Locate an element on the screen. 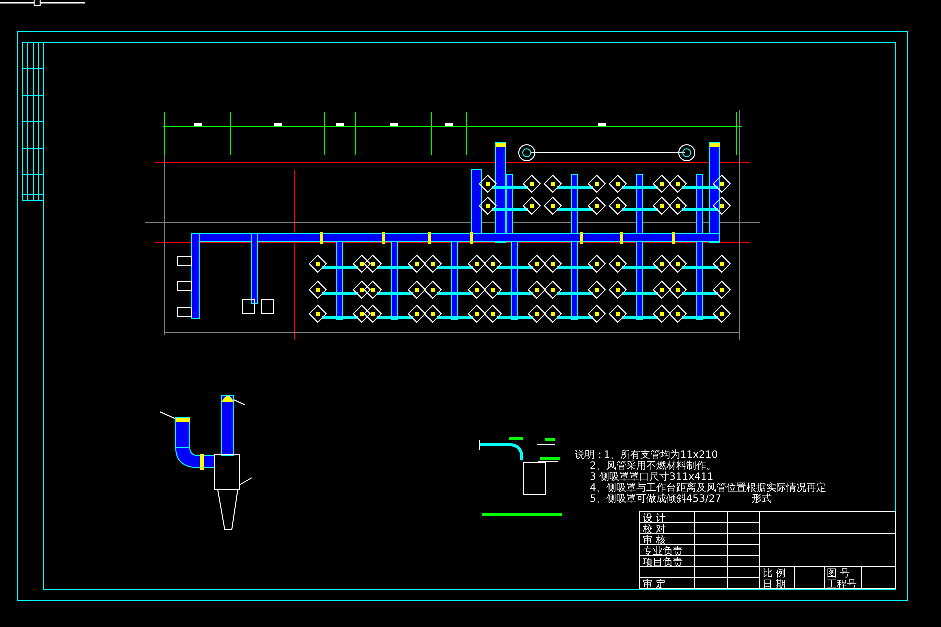  zoom-slider is located at coordinates (42, 3).